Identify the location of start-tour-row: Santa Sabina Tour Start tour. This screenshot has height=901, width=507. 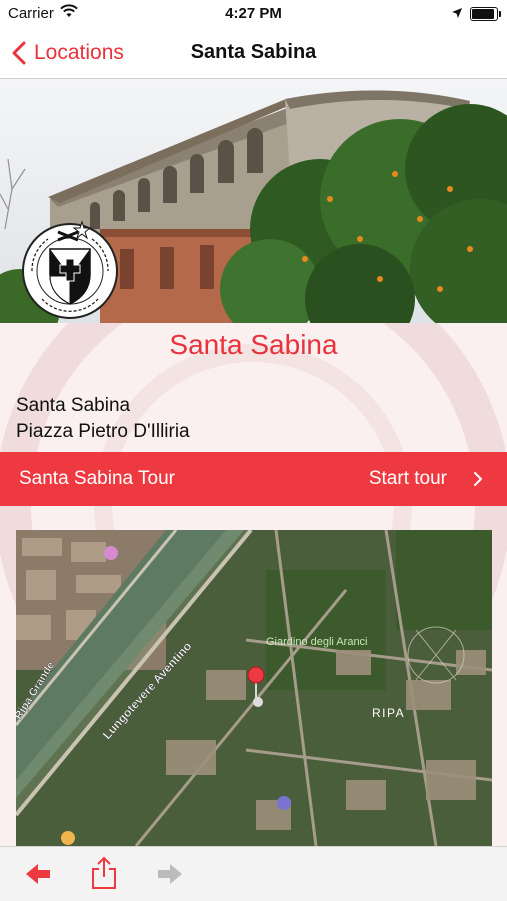
(253, 479).